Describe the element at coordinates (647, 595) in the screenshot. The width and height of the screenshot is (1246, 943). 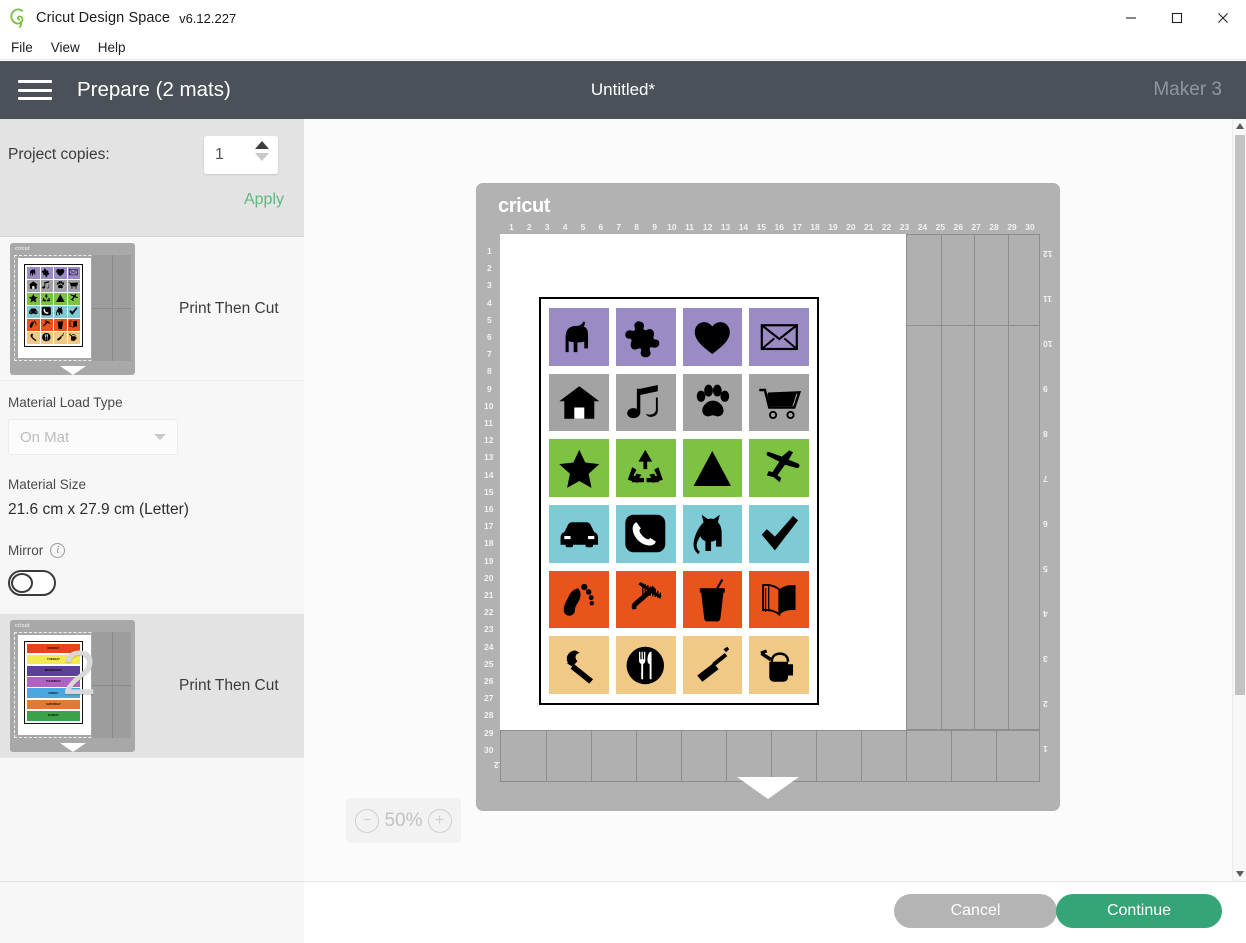
I see `comb-icon` at that location.